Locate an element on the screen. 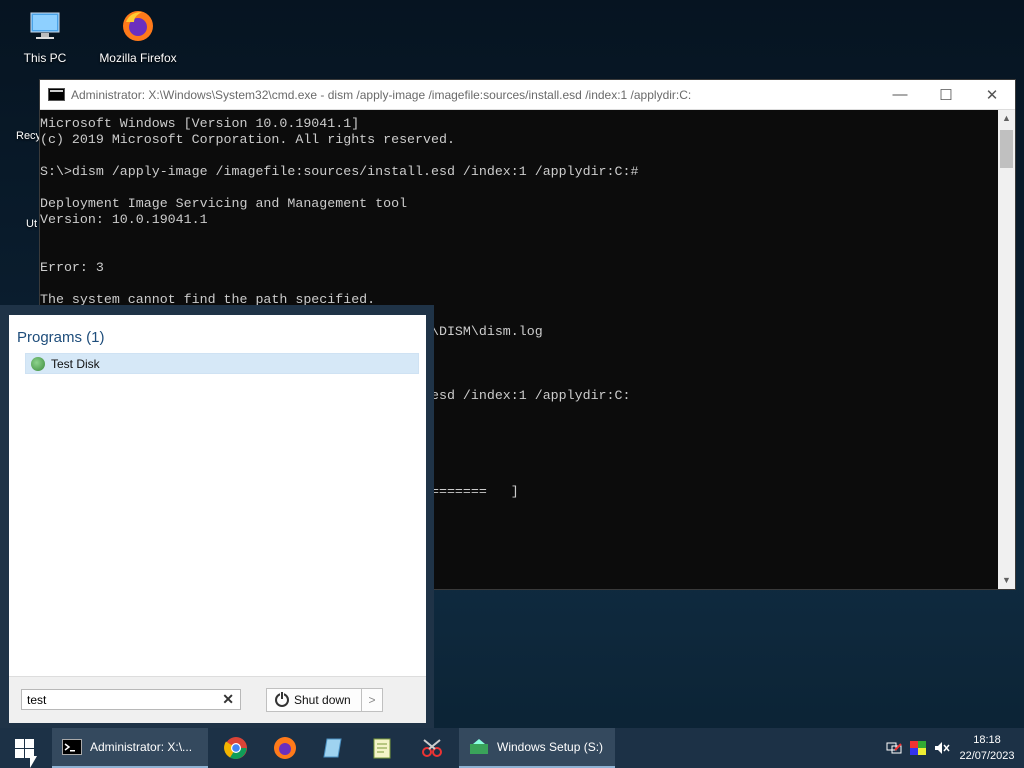  notepad-icon is located at coordinates (332, 748).